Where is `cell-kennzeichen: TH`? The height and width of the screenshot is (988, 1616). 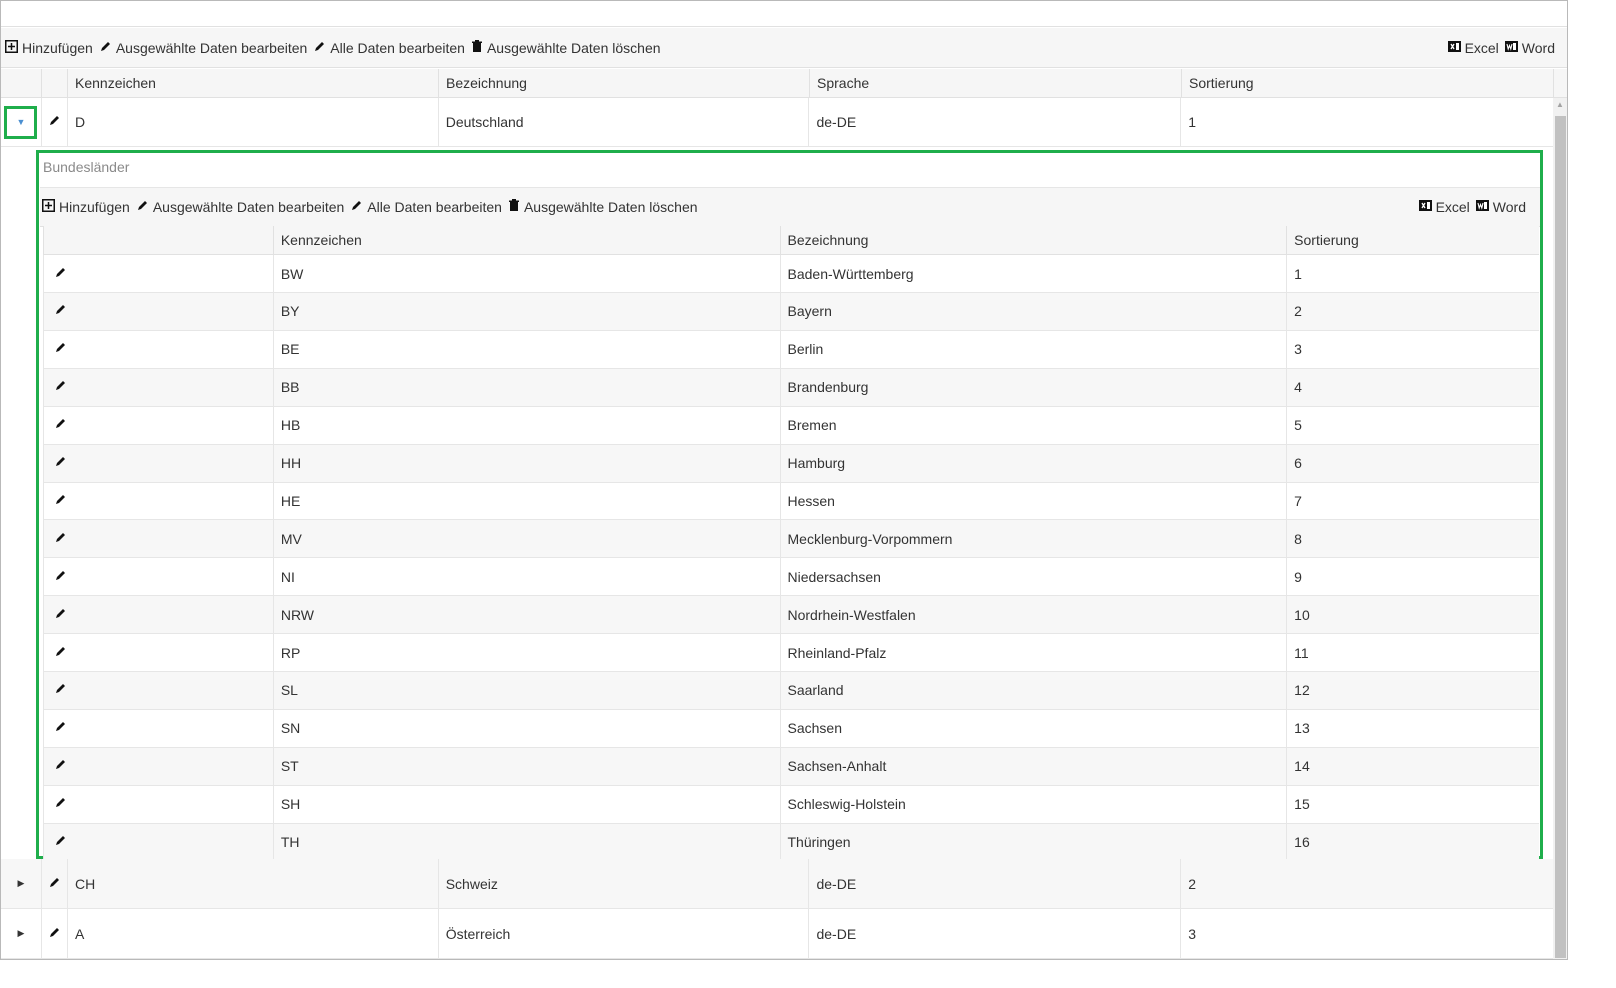
cell-kennzeichen: TH is located at coordinates (527, 842).